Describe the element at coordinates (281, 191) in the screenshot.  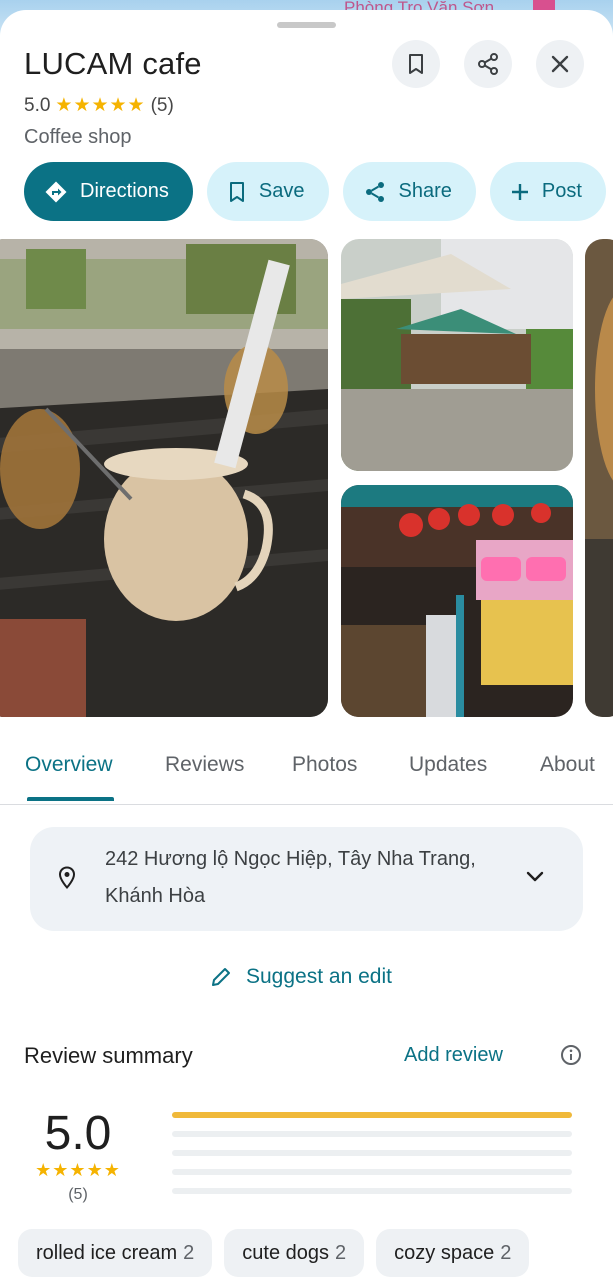
I see `save-label: Save` at that location.